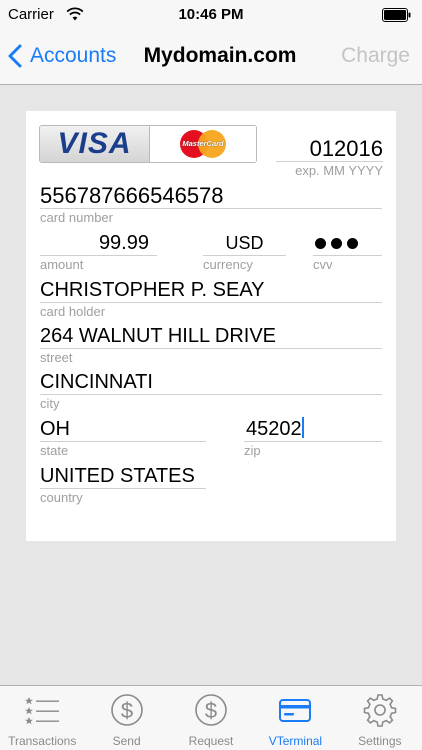 This screenshot has width=422, height=750. Describe the element at coordinates (252, 450) in the screenshot. I see `zip-label: zip` at that location.